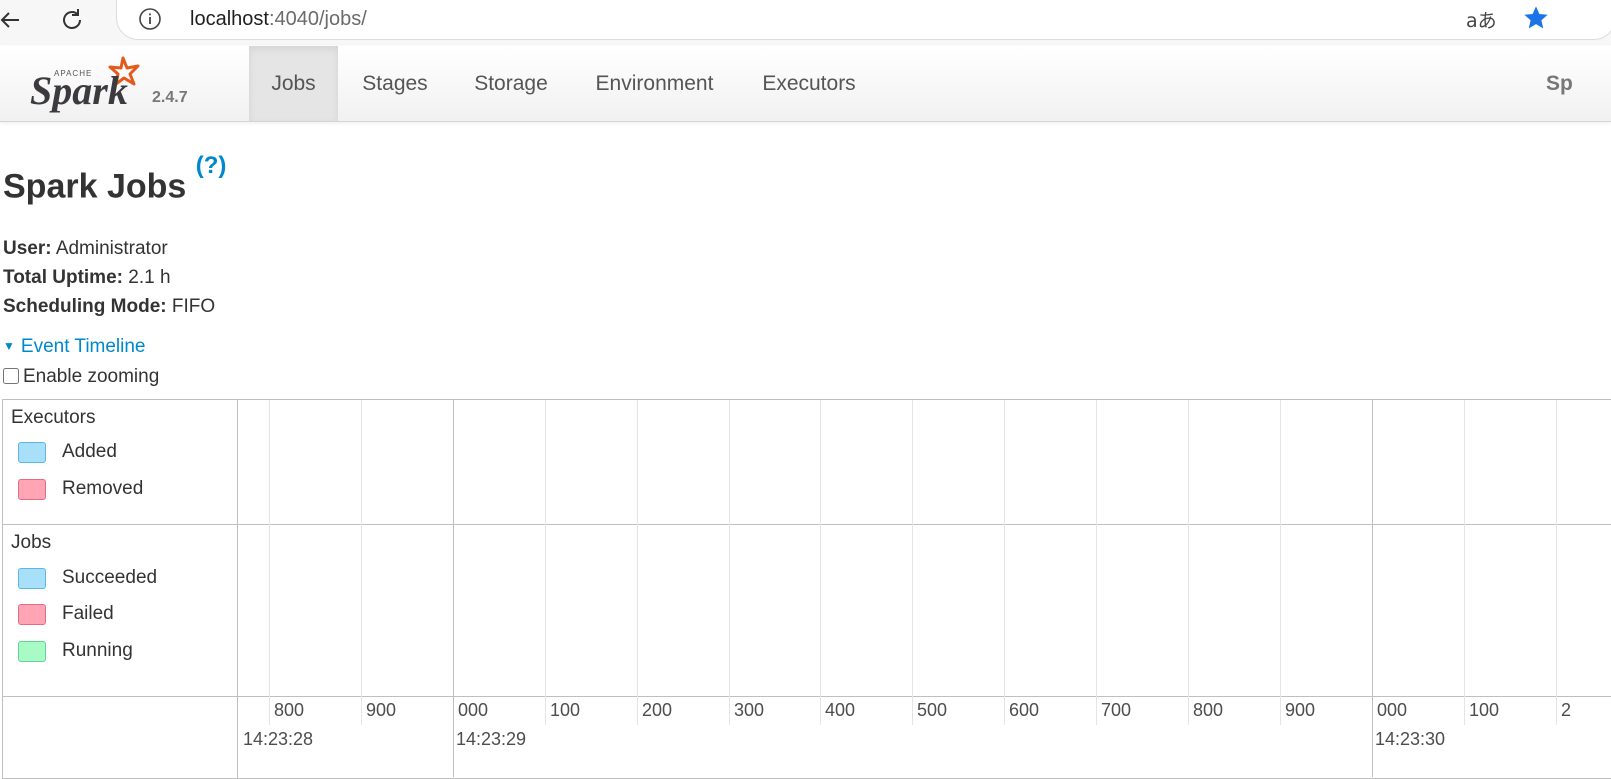  What do you see at coordinates (79, 90) in the screenshot?
I see `svg-text: Spark` at bounding box center [79, 90].